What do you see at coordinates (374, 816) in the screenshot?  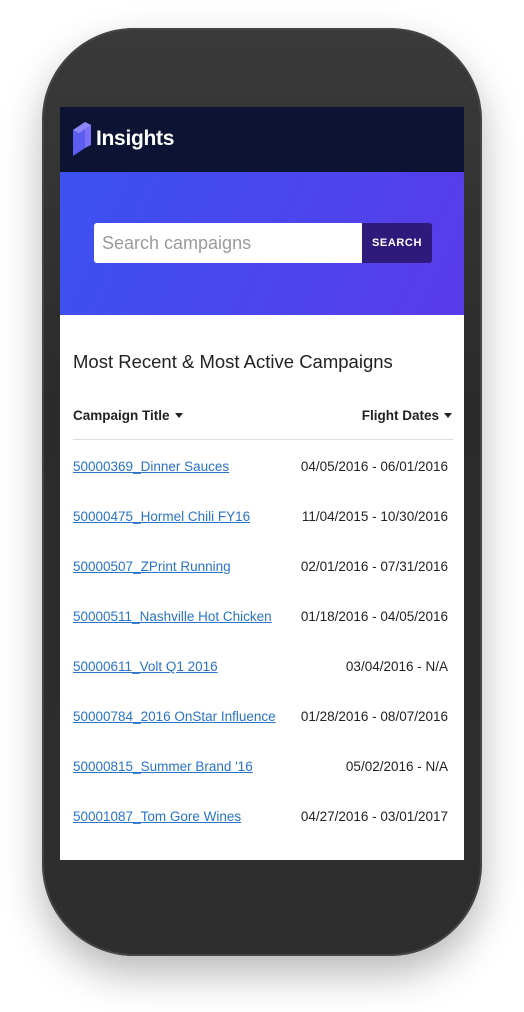 I see `flight-dates: 04/27/2016 - 03/01/2017` at bounding box center [374, 816].